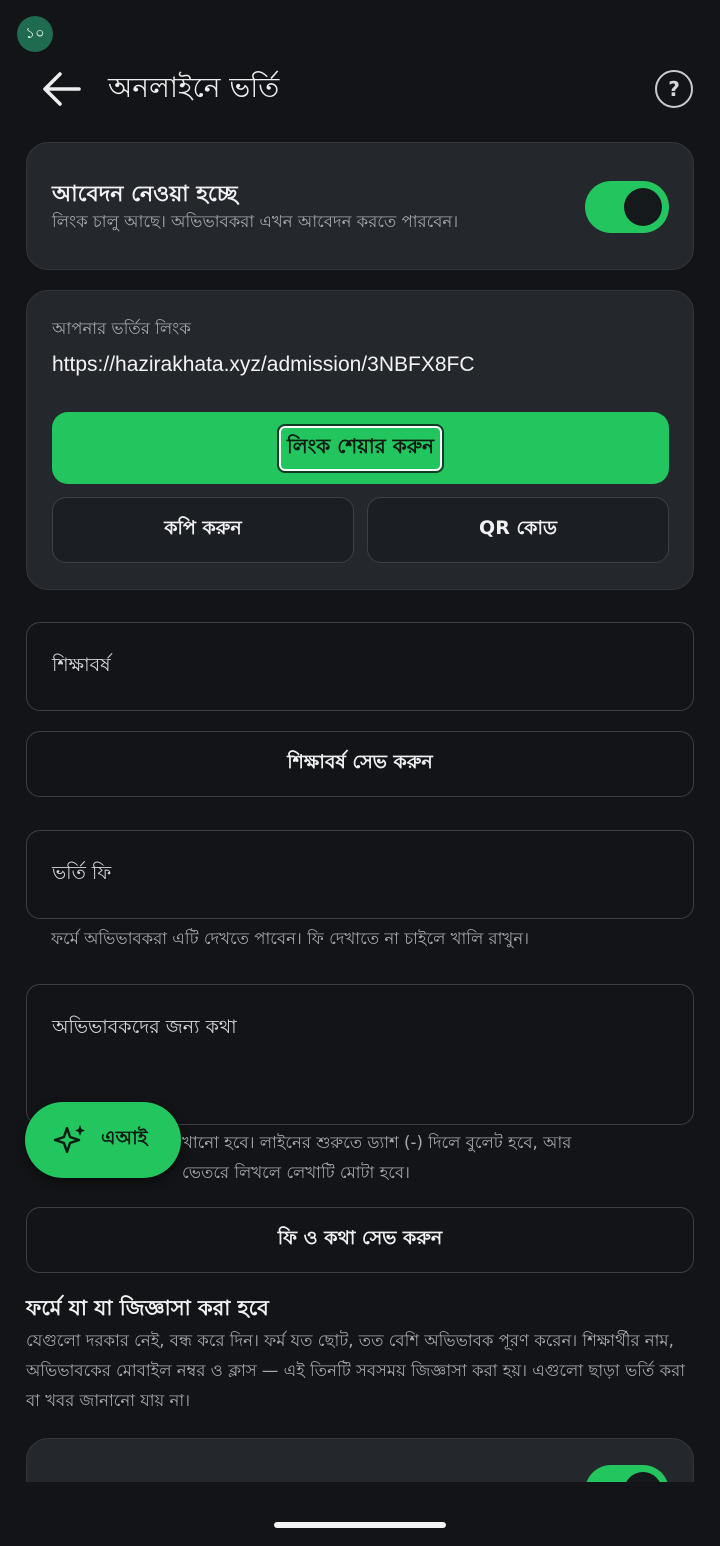 The height and width of the screenshot is (1546, 720). What do you see at coordinates (360, 1525) in the screenshot?
I see `home-indicator` at bounding box center [360, 1525].